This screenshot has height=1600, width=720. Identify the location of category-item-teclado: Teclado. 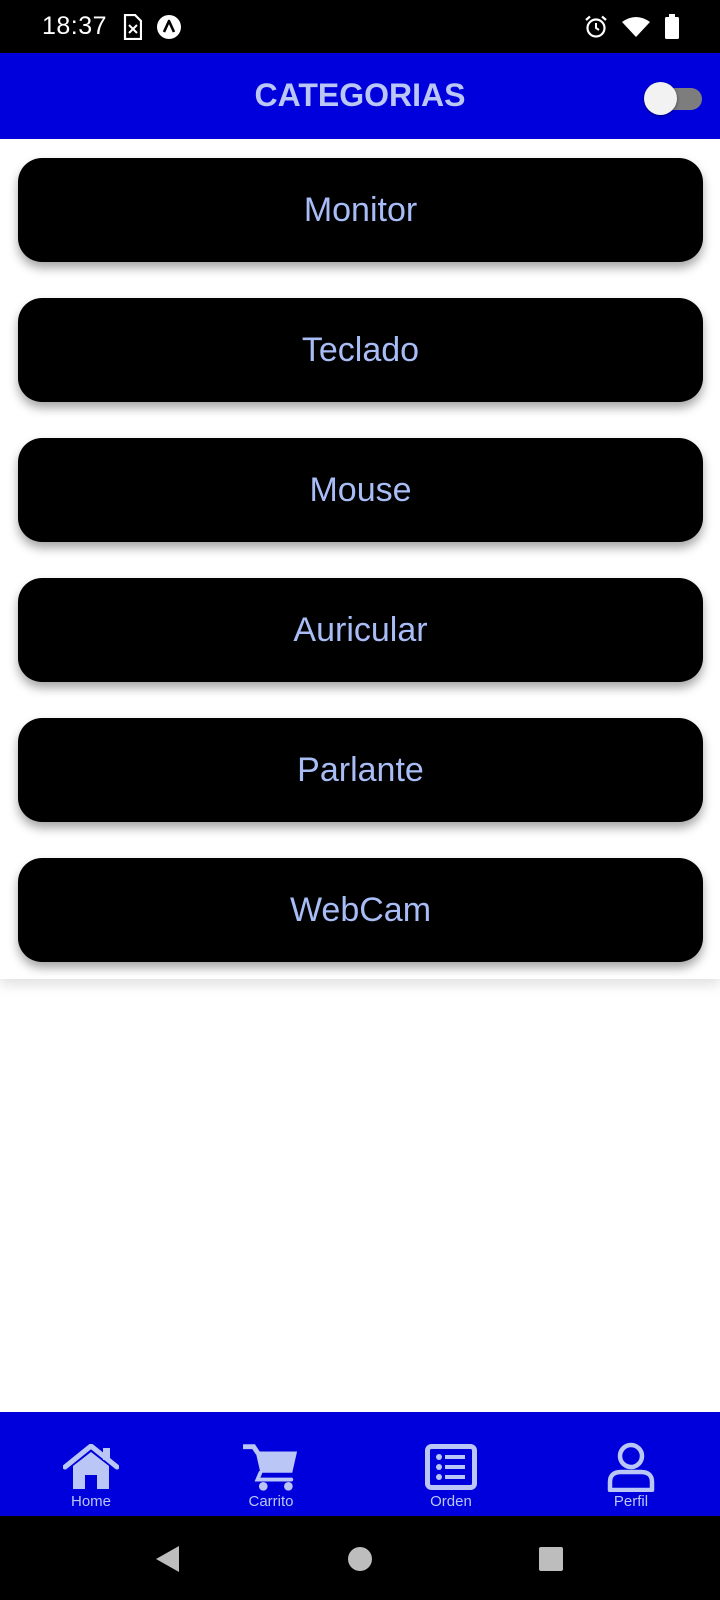
(360, 350).